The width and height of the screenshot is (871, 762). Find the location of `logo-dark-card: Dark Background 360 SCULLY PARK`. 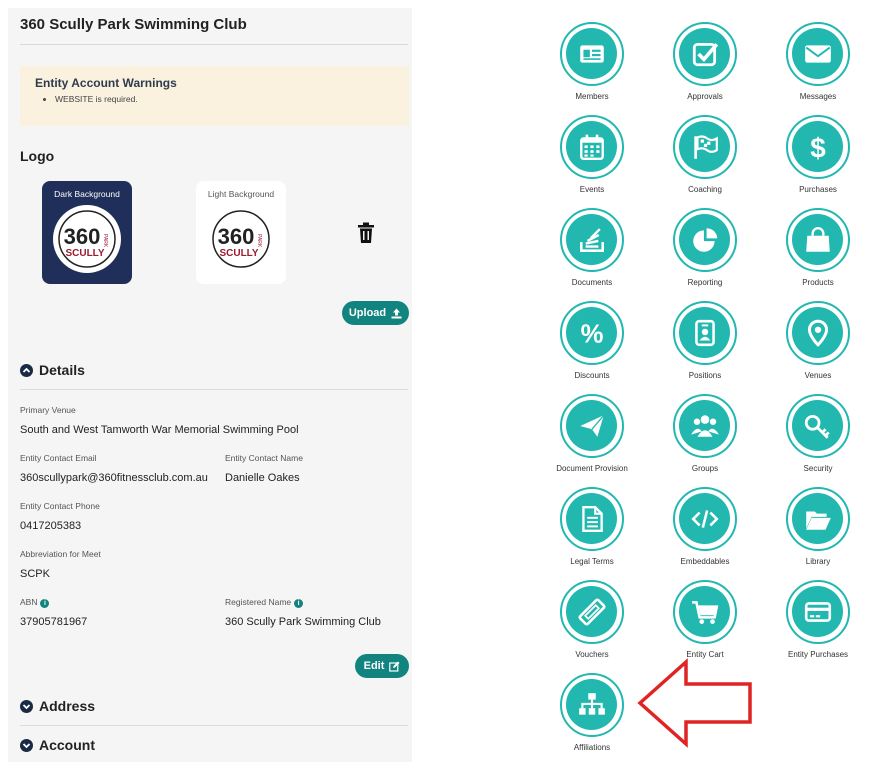

logo-dark-card: Dark Background 360 SCULLY PARK is located at coordinates (87, 232).